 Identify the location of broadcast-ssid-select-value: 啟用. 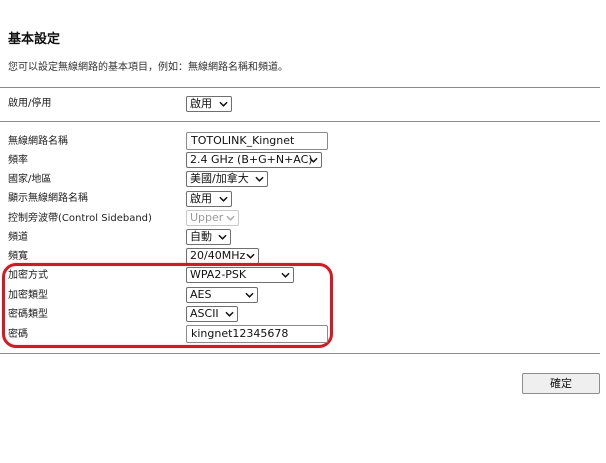
(201, 198).